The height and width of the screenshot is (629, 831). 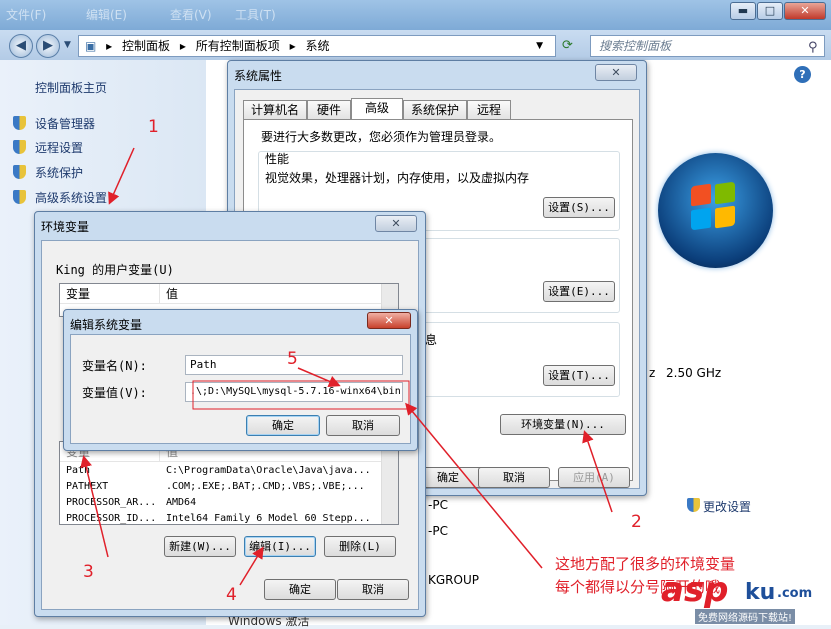 What do you see at coordinates (795, 593) in the screenshot?
I see `watermark-tld: .com` at bounding box center [795, 593].